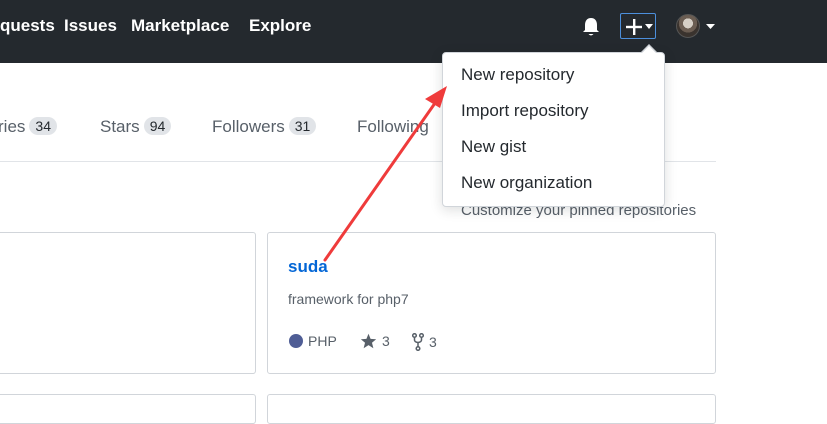  Describe the element at coordinates (649, 49) in the screenshot. I see `dropdown-caret-fill` at that location.